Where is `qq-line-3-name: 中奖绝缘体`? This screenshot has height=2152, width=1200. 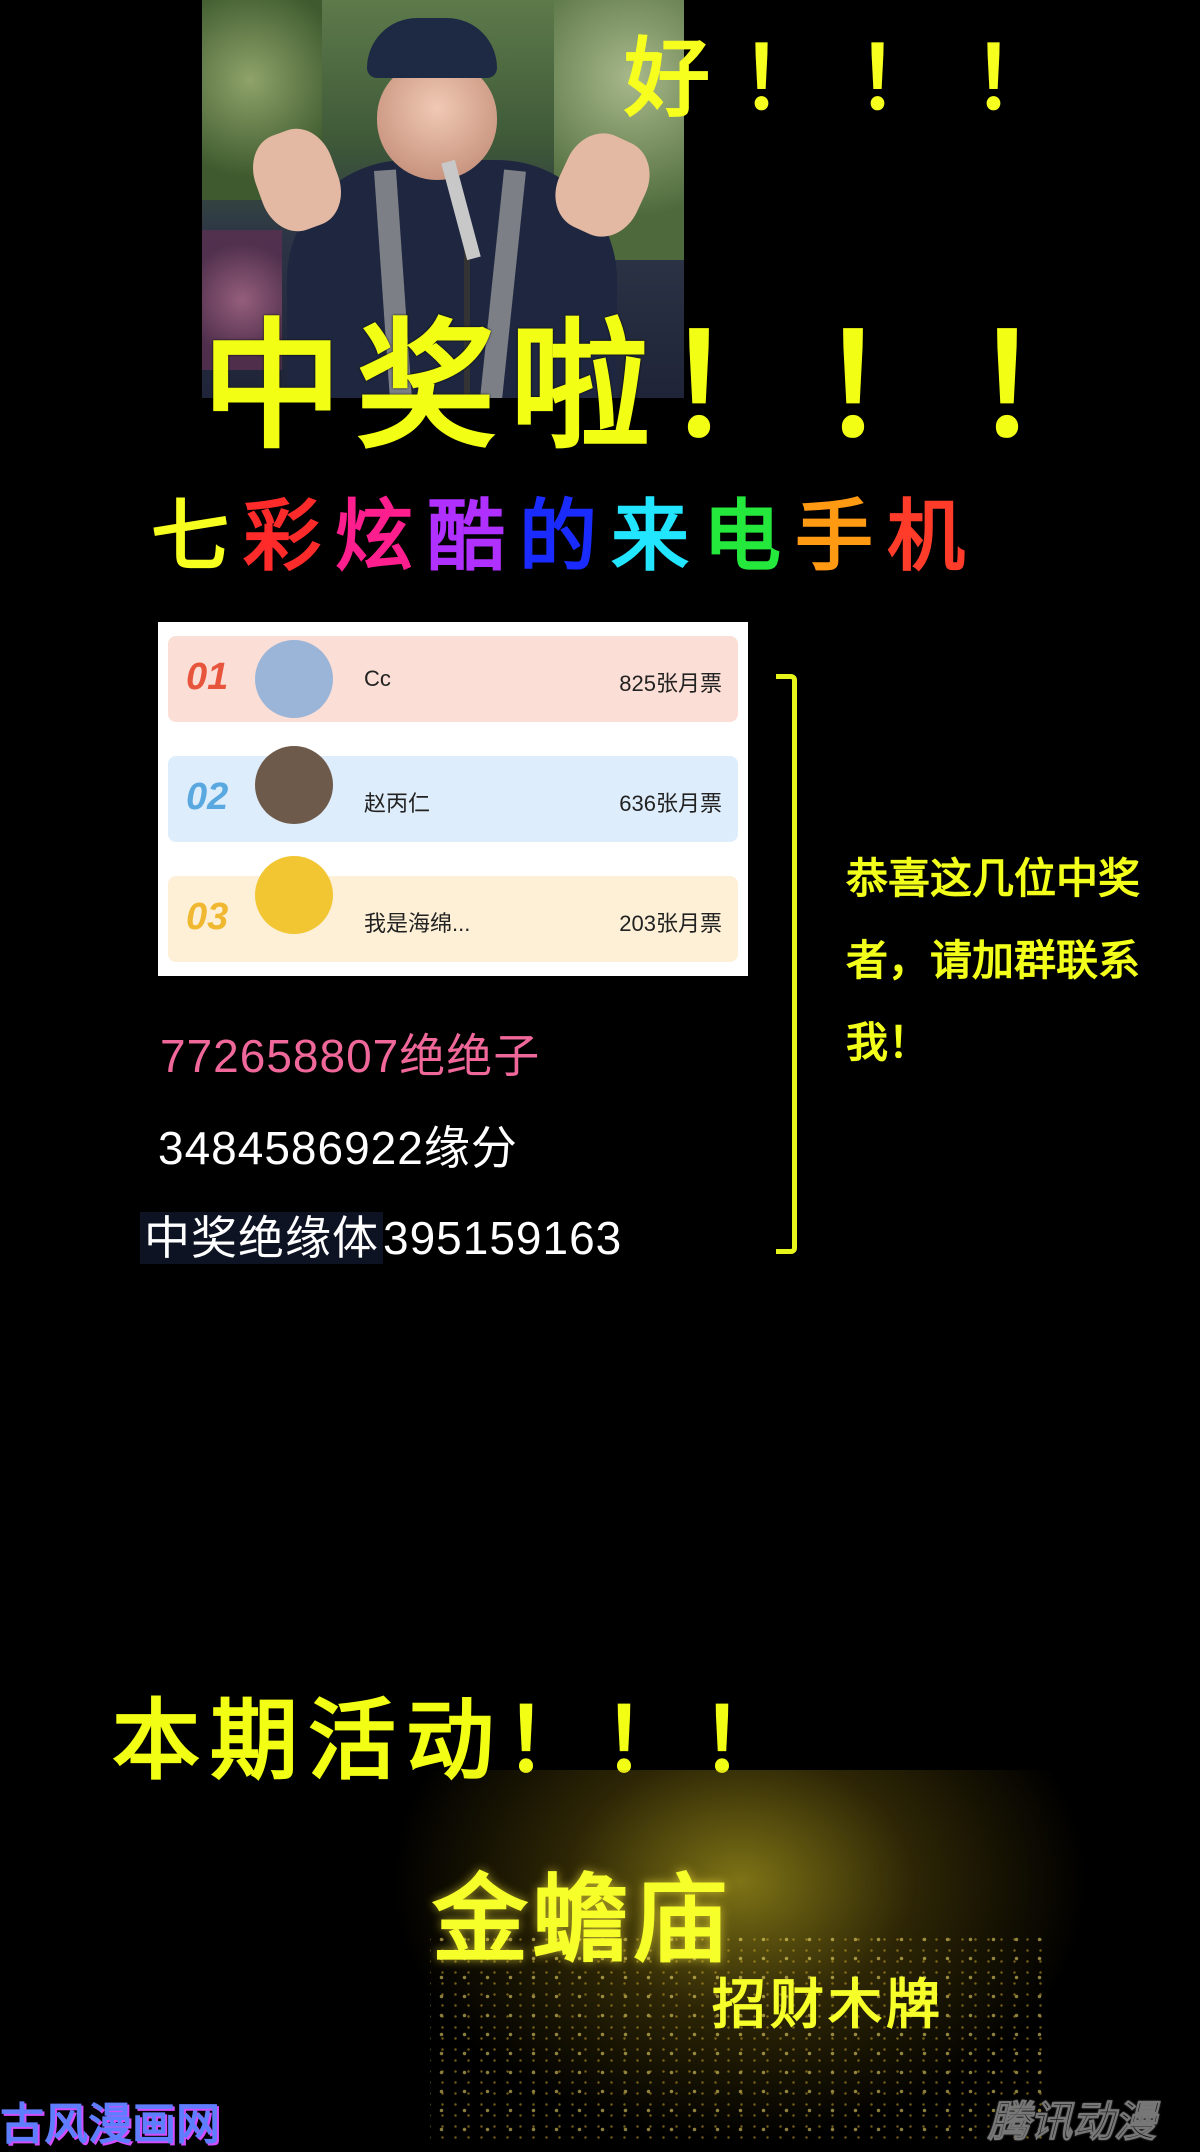 qq-line-3-name: 中奖绝缘体 is located at coordinates (261, 1238).